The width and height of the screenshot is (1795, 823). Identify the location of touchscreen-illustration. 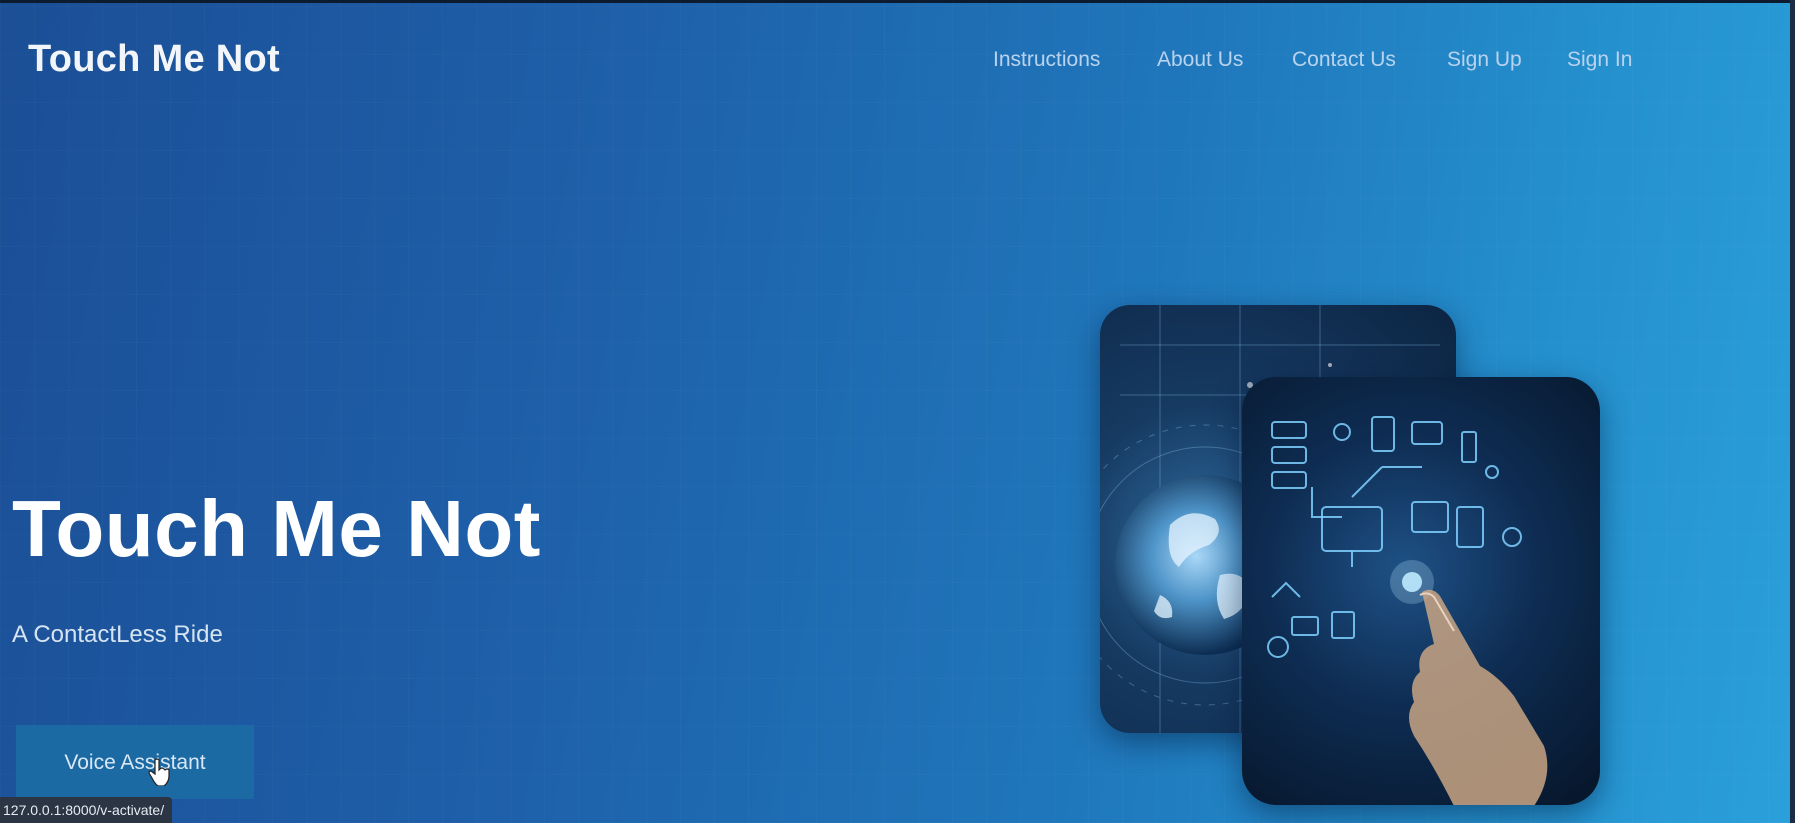
(1407, 610).